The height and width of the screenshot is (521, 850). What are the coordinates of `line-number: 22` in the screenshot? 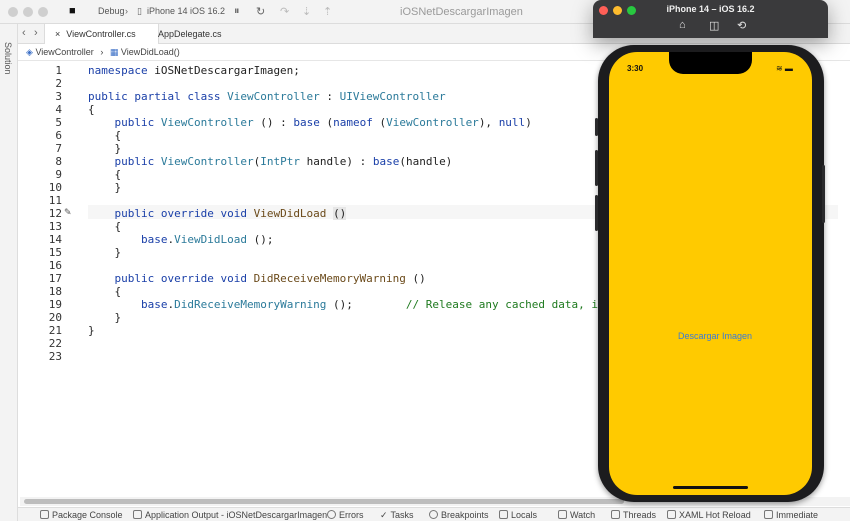 It's located at (55, 343).